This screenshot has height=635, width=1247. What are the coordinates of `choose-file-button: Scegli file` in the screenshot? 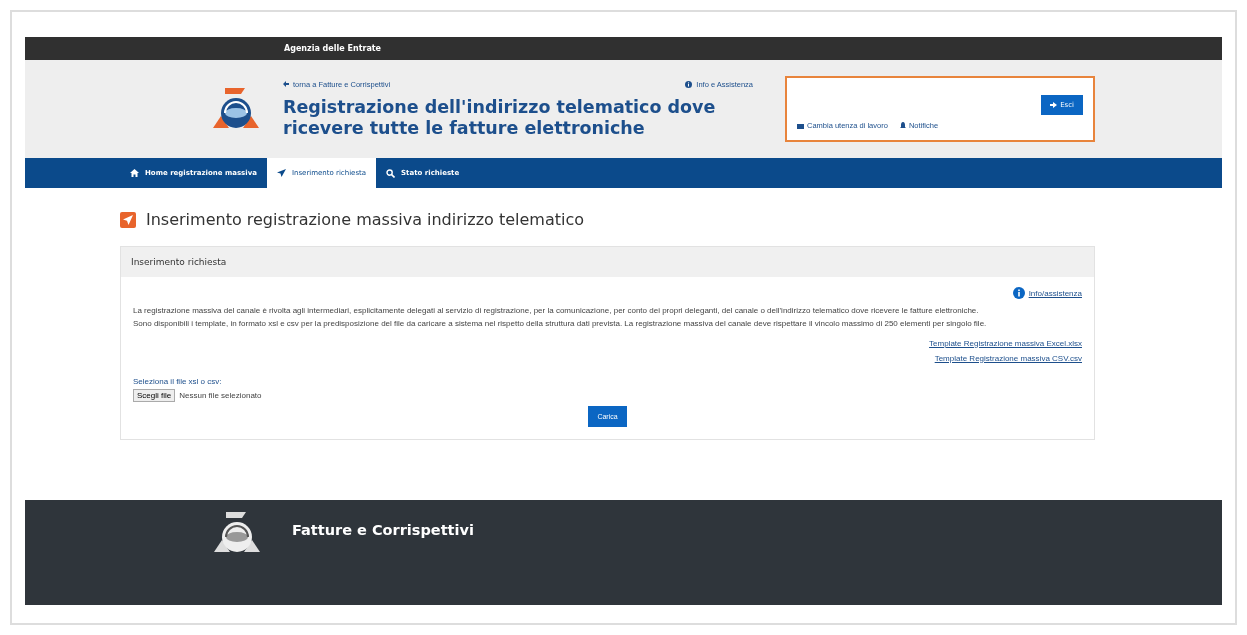 It's located at (154, 395).